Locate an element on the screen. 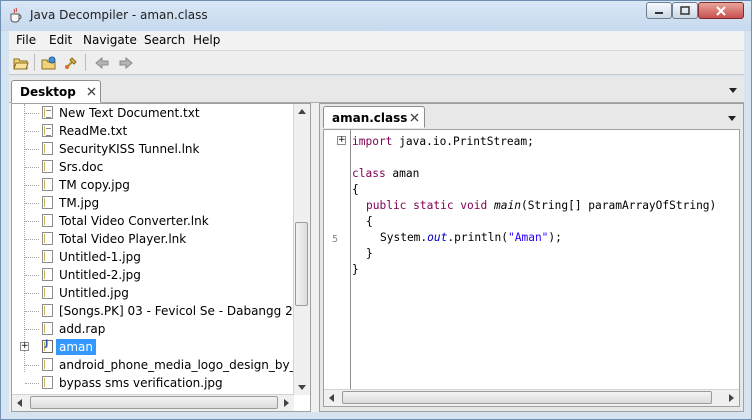 This screenshot has width=752, height=420. open-folder-icon is located at coordinates (48, 62).